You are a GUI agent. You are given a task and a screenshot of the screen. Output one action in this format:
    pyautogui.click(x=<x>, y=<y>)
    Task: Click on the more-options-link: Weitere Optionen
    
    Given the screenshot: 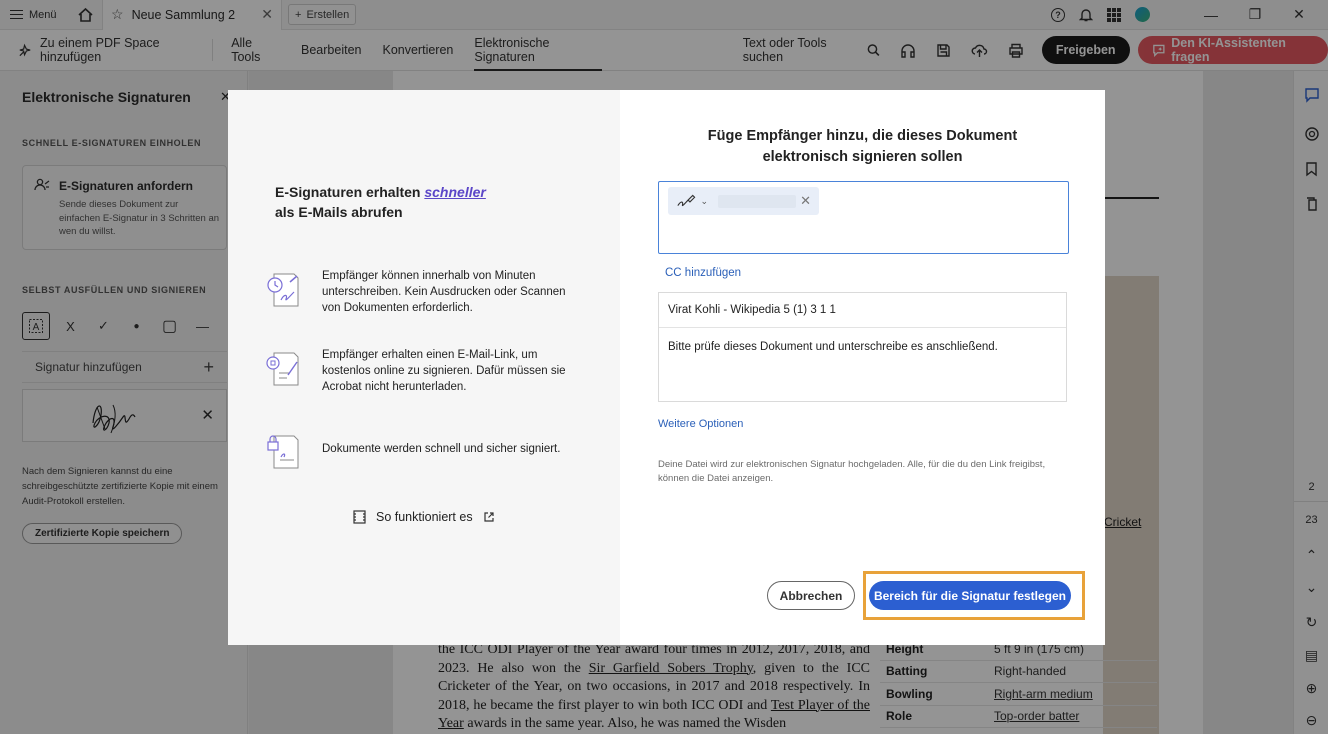 What is the action you would take?
    pyautogui.click(x=700, y=424)
    